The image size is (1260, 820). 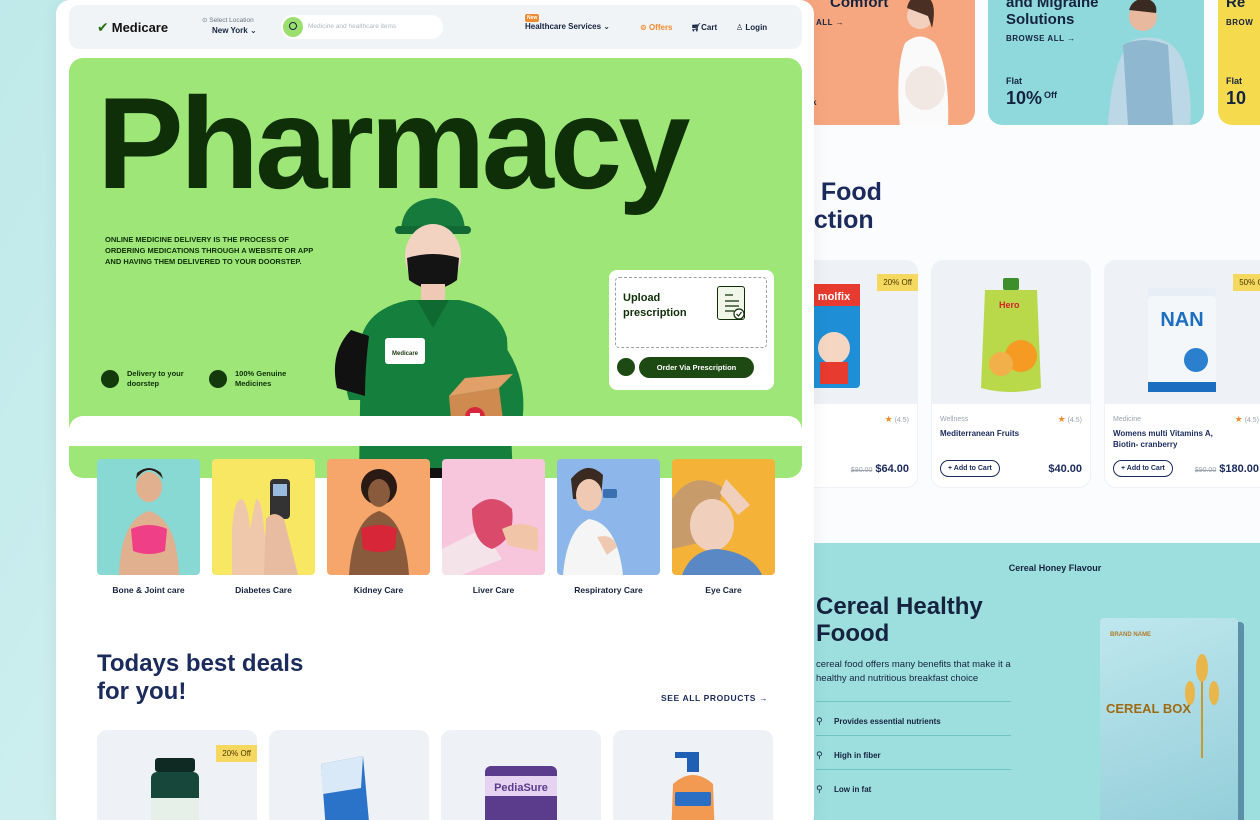 I want to click on content-divider, so click(x=435, y=431).